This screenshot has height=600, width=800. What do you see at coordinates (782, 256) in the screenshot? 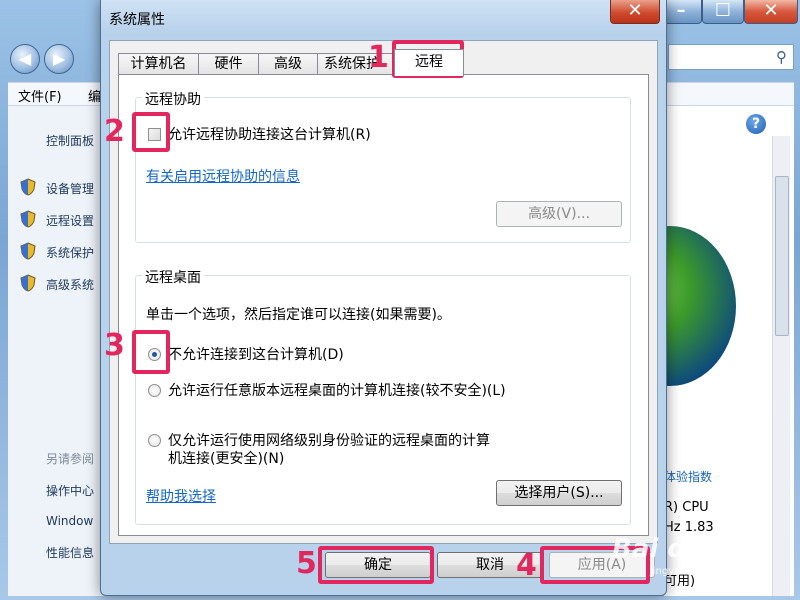
I see `scroll-thumb` at bounding box center [782, 256].